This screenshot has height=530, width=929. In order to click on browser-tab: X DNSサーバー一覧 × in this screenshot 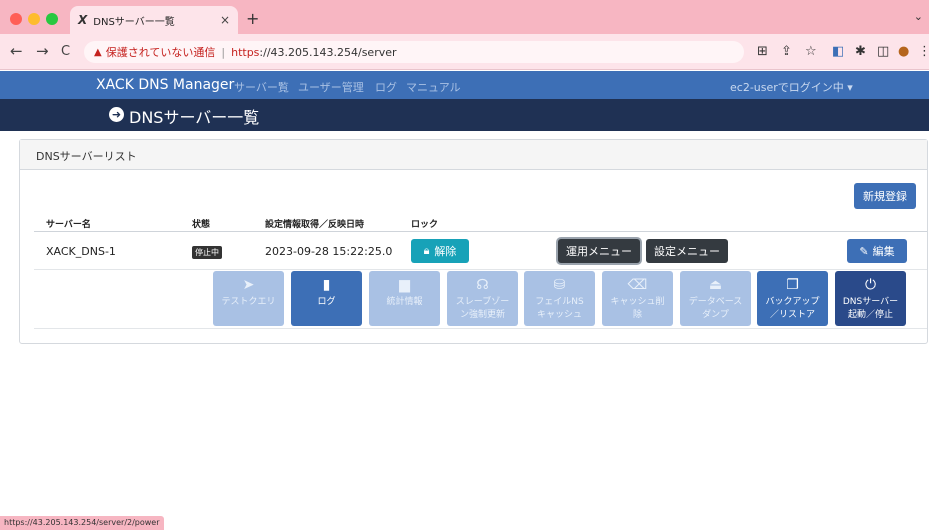, I will do `click(154, 20)`.